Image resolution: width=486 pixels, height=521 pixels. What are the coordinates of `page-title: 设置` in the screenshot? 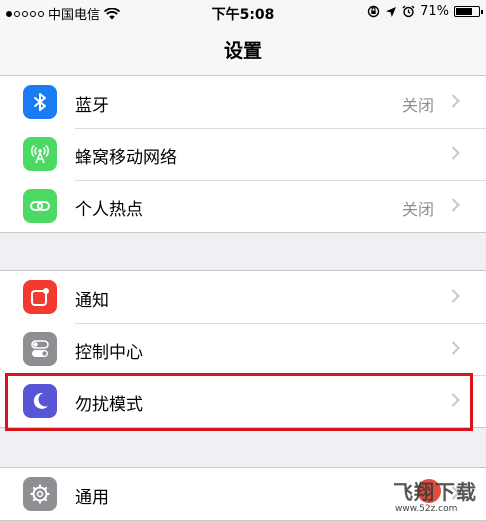 It's located at (242, 51).